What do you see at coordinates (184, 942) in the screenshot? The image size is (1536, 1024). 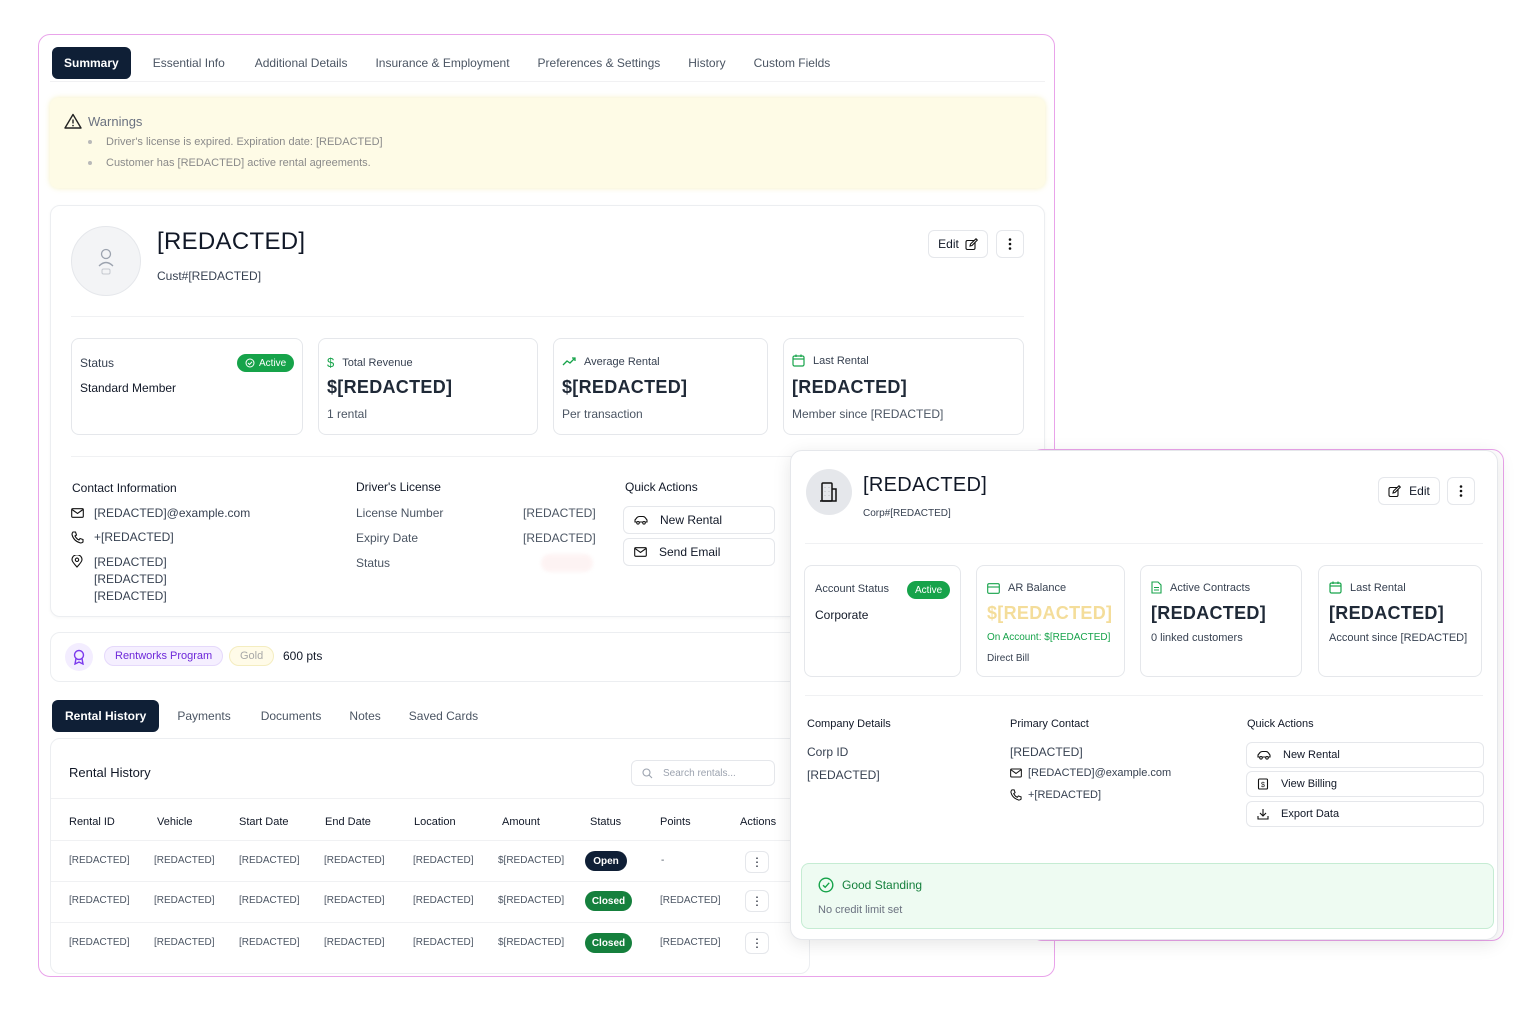 I see `cell-vehicle: [REDACTED]` at bounding box center [184, 942].